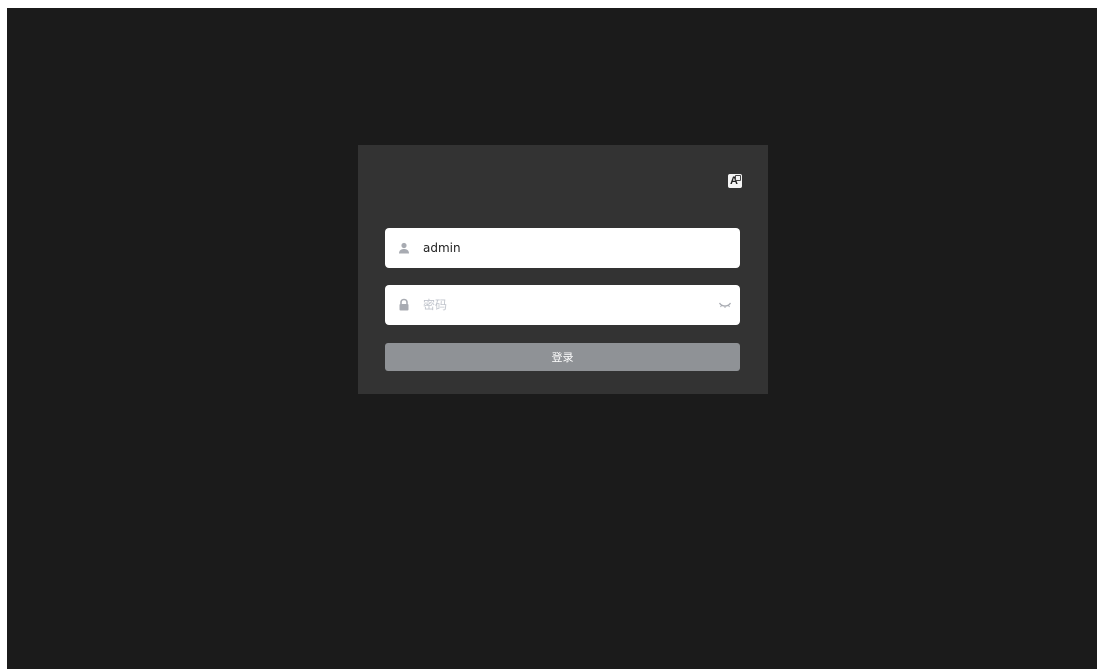 The width and height of the screenshot is (1097, 669). I want to click on login-card: A 登录, so click(563, 269).